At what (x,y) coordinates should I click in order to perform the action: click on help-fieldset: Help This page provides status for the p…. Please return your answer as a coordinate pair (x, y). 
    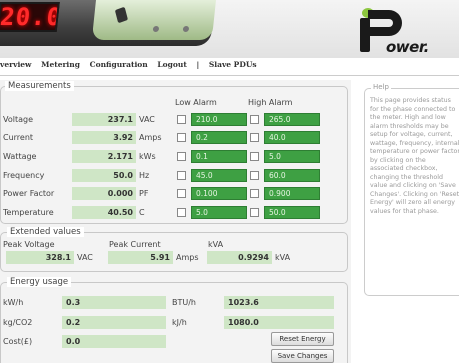
    Looking at the image, I should click on (411, 189).